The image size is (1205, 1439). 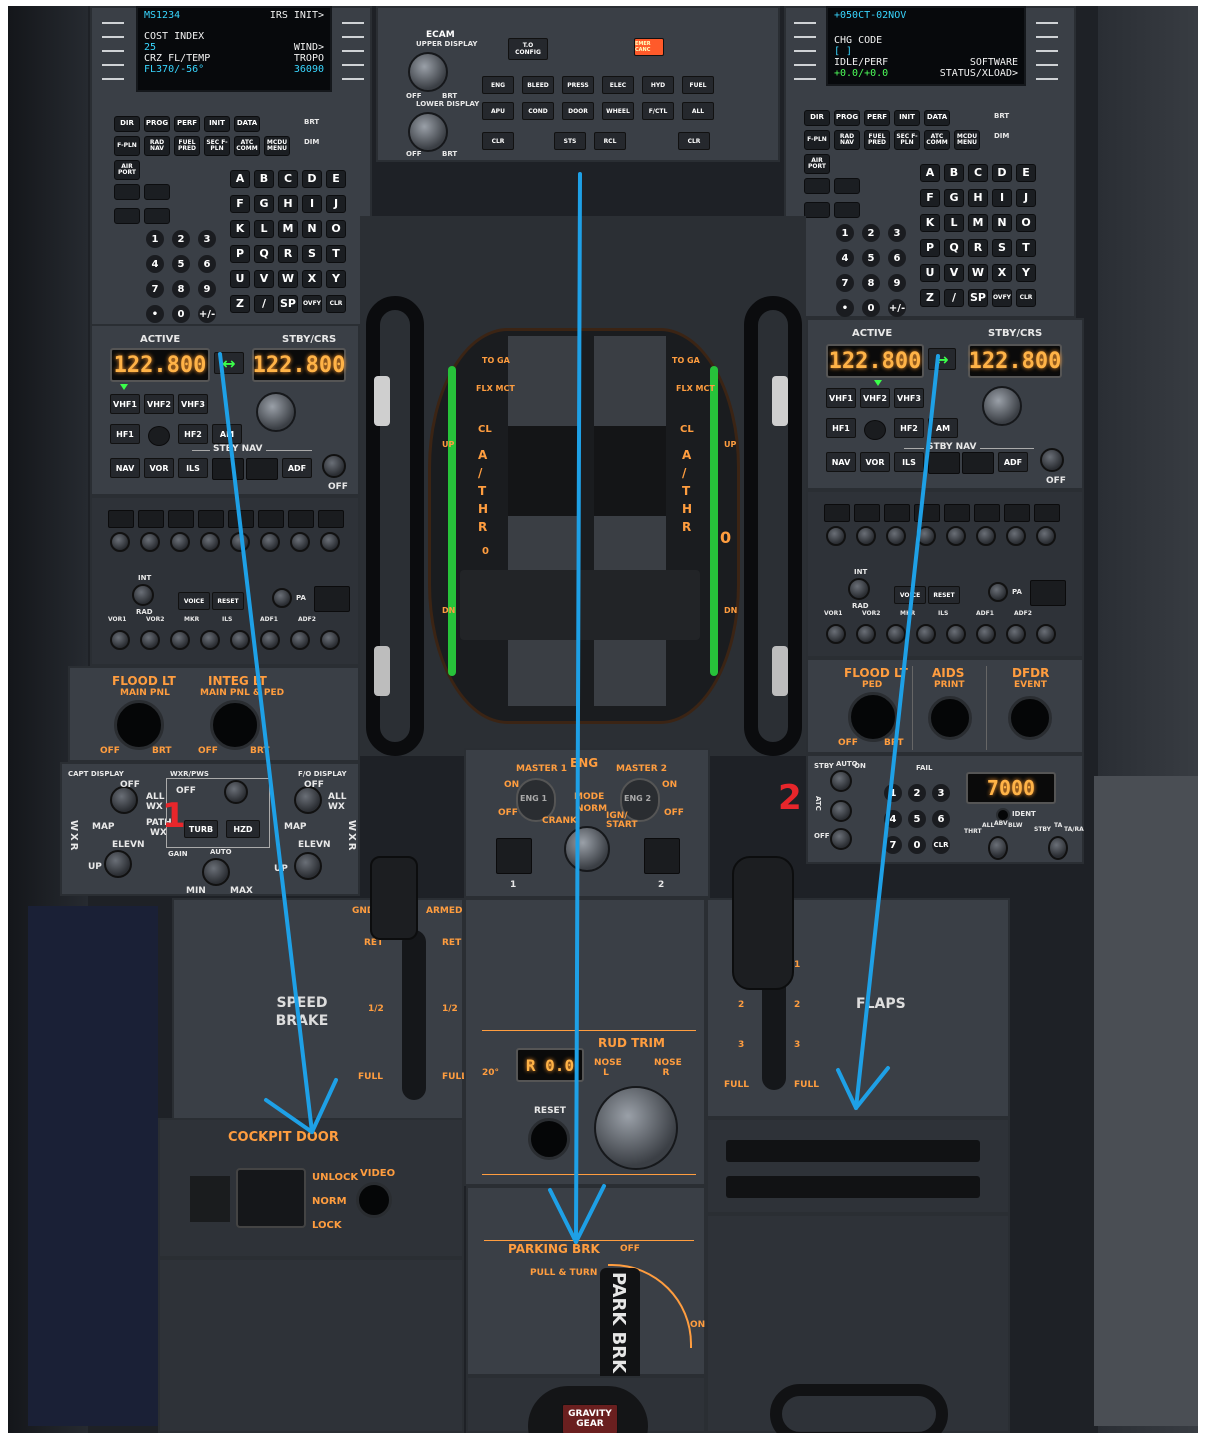 I want to click on arrow-center-shaft, so click(x=578, y=708).